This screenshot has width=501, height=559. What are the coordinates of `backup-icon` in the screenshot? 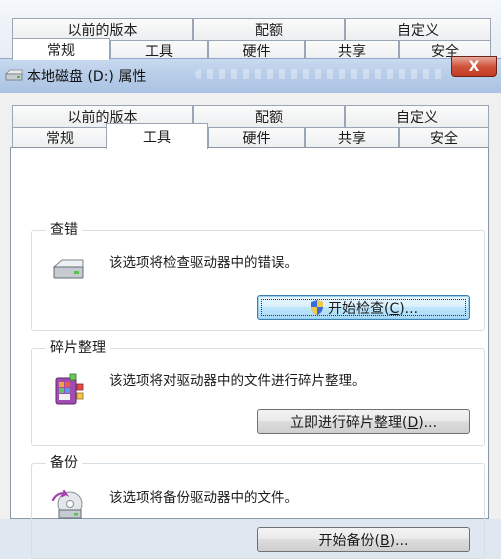 It's located at (69, 507).